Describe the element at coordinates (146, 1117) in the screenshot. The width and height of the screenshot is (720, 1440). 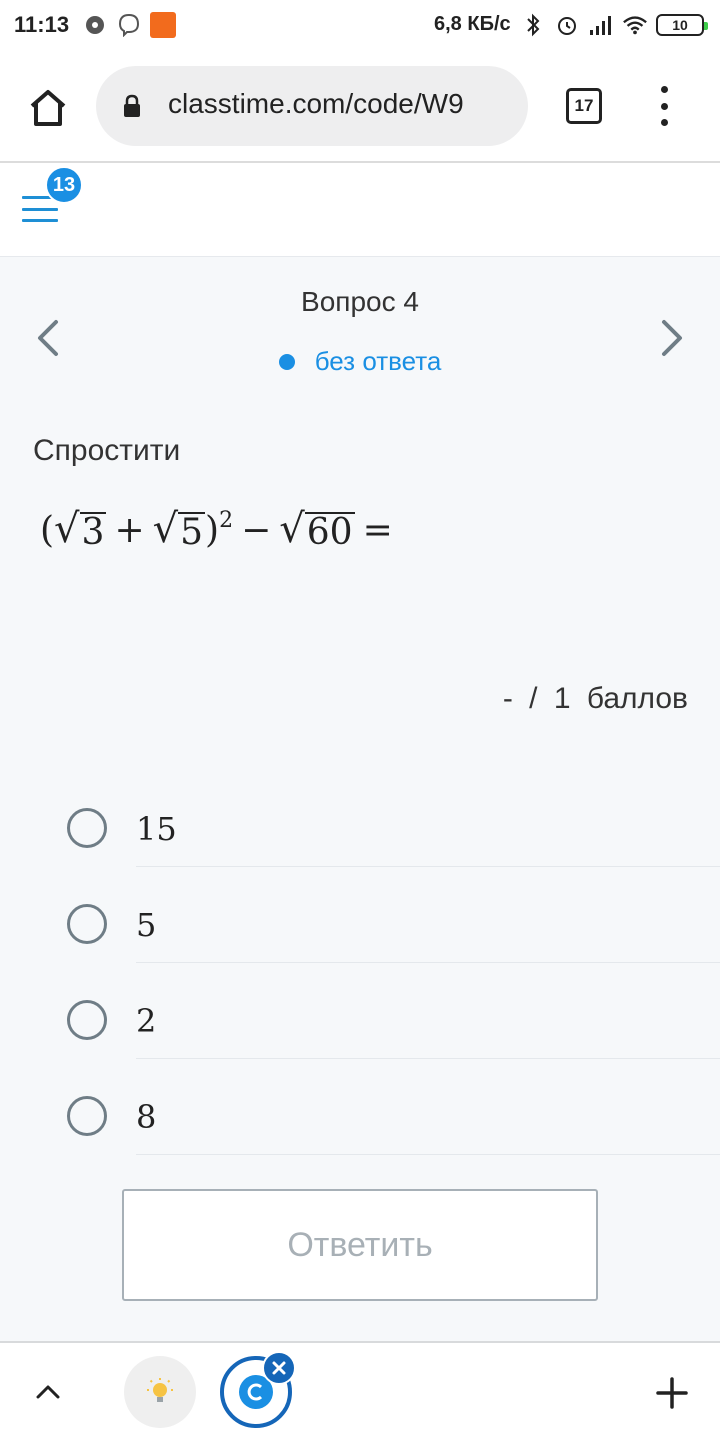
I see `option-label: 8` at that location.